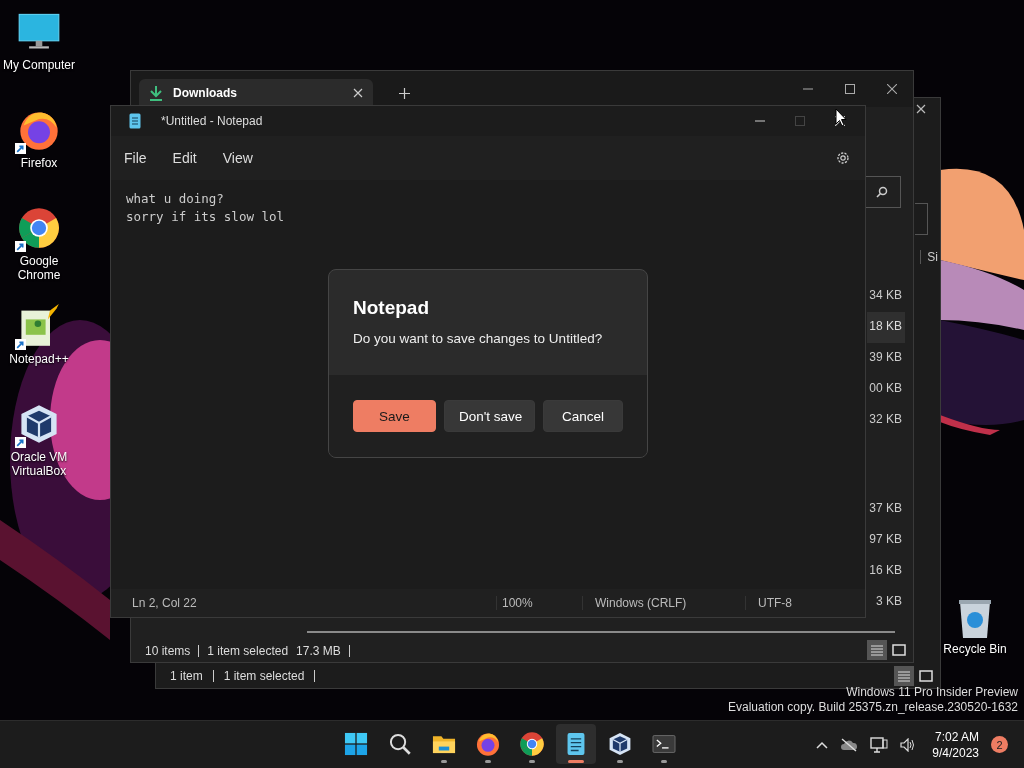 The height and width of the screenshot is (768, 1024). Describe the element at coordinates (39, 359) in the screenshot. I see `desktop-icon-label: Notepad++` at that location.